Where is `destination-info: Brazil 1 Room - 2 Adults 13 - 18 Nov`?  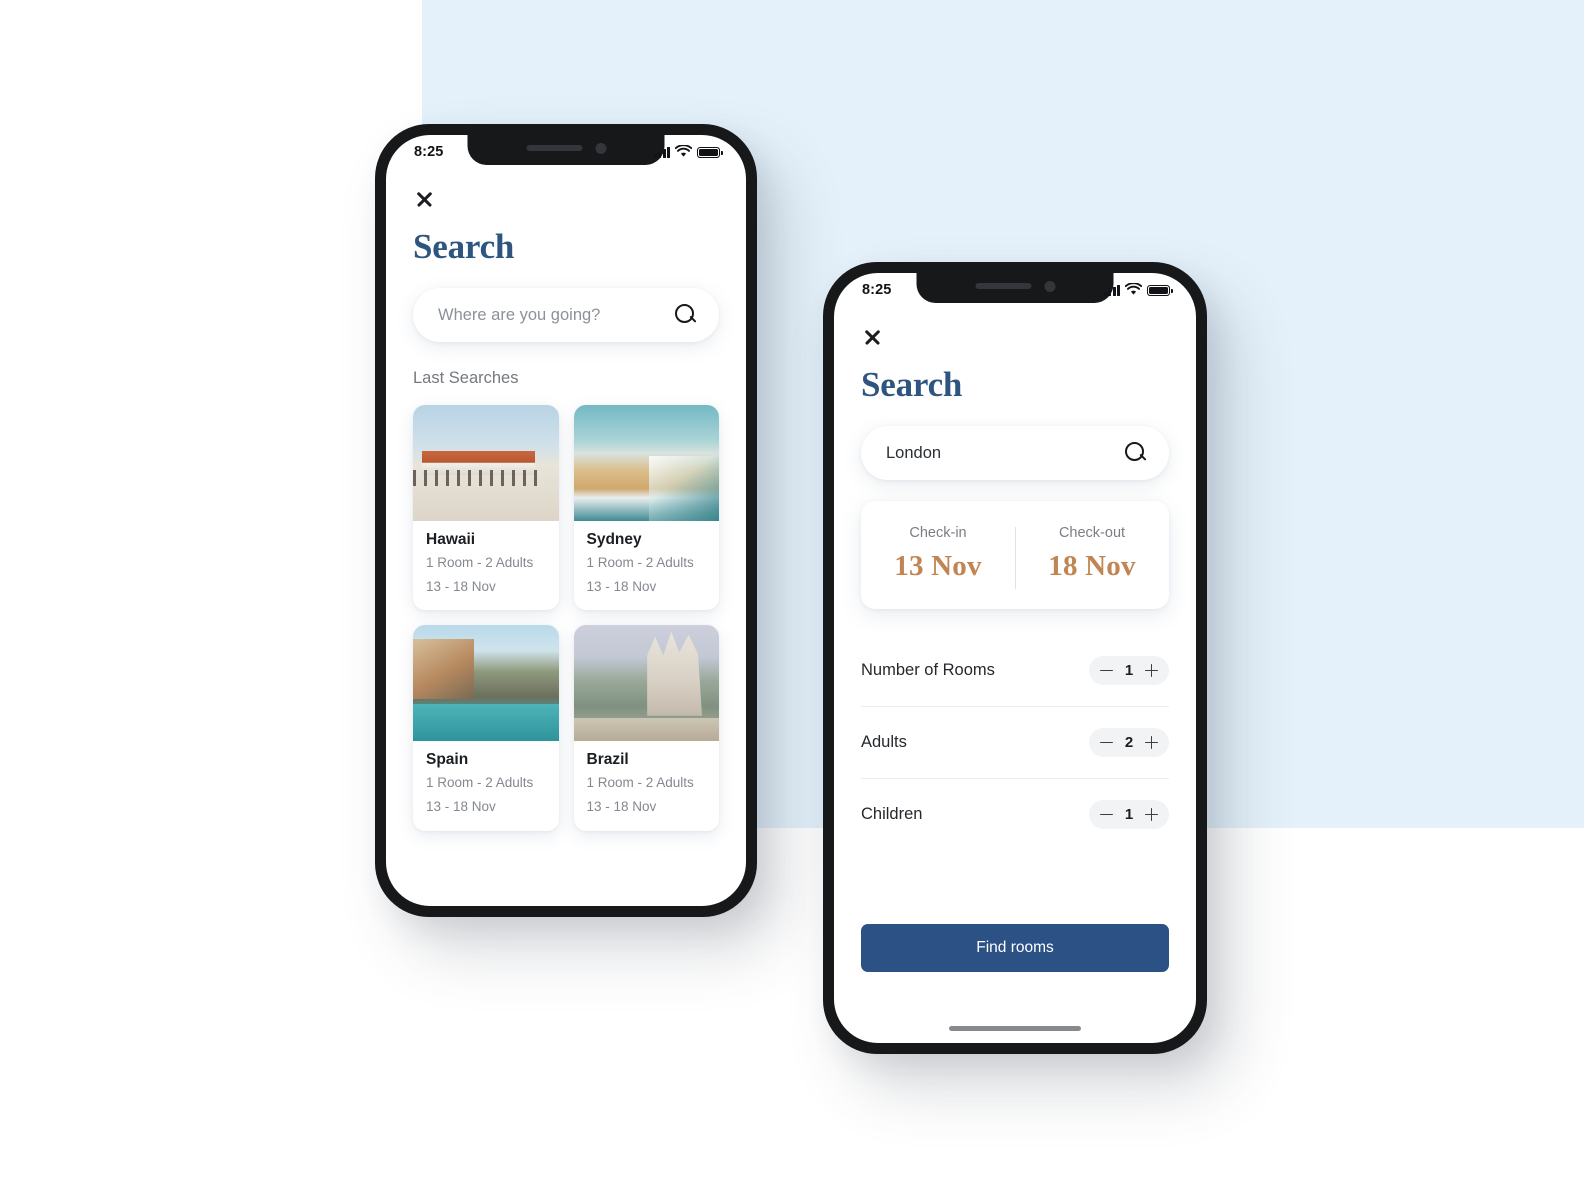
destination-info: Brazil 1 Room - 2 Adults 13 - 18 Nov is located at coordinates (647, 785).